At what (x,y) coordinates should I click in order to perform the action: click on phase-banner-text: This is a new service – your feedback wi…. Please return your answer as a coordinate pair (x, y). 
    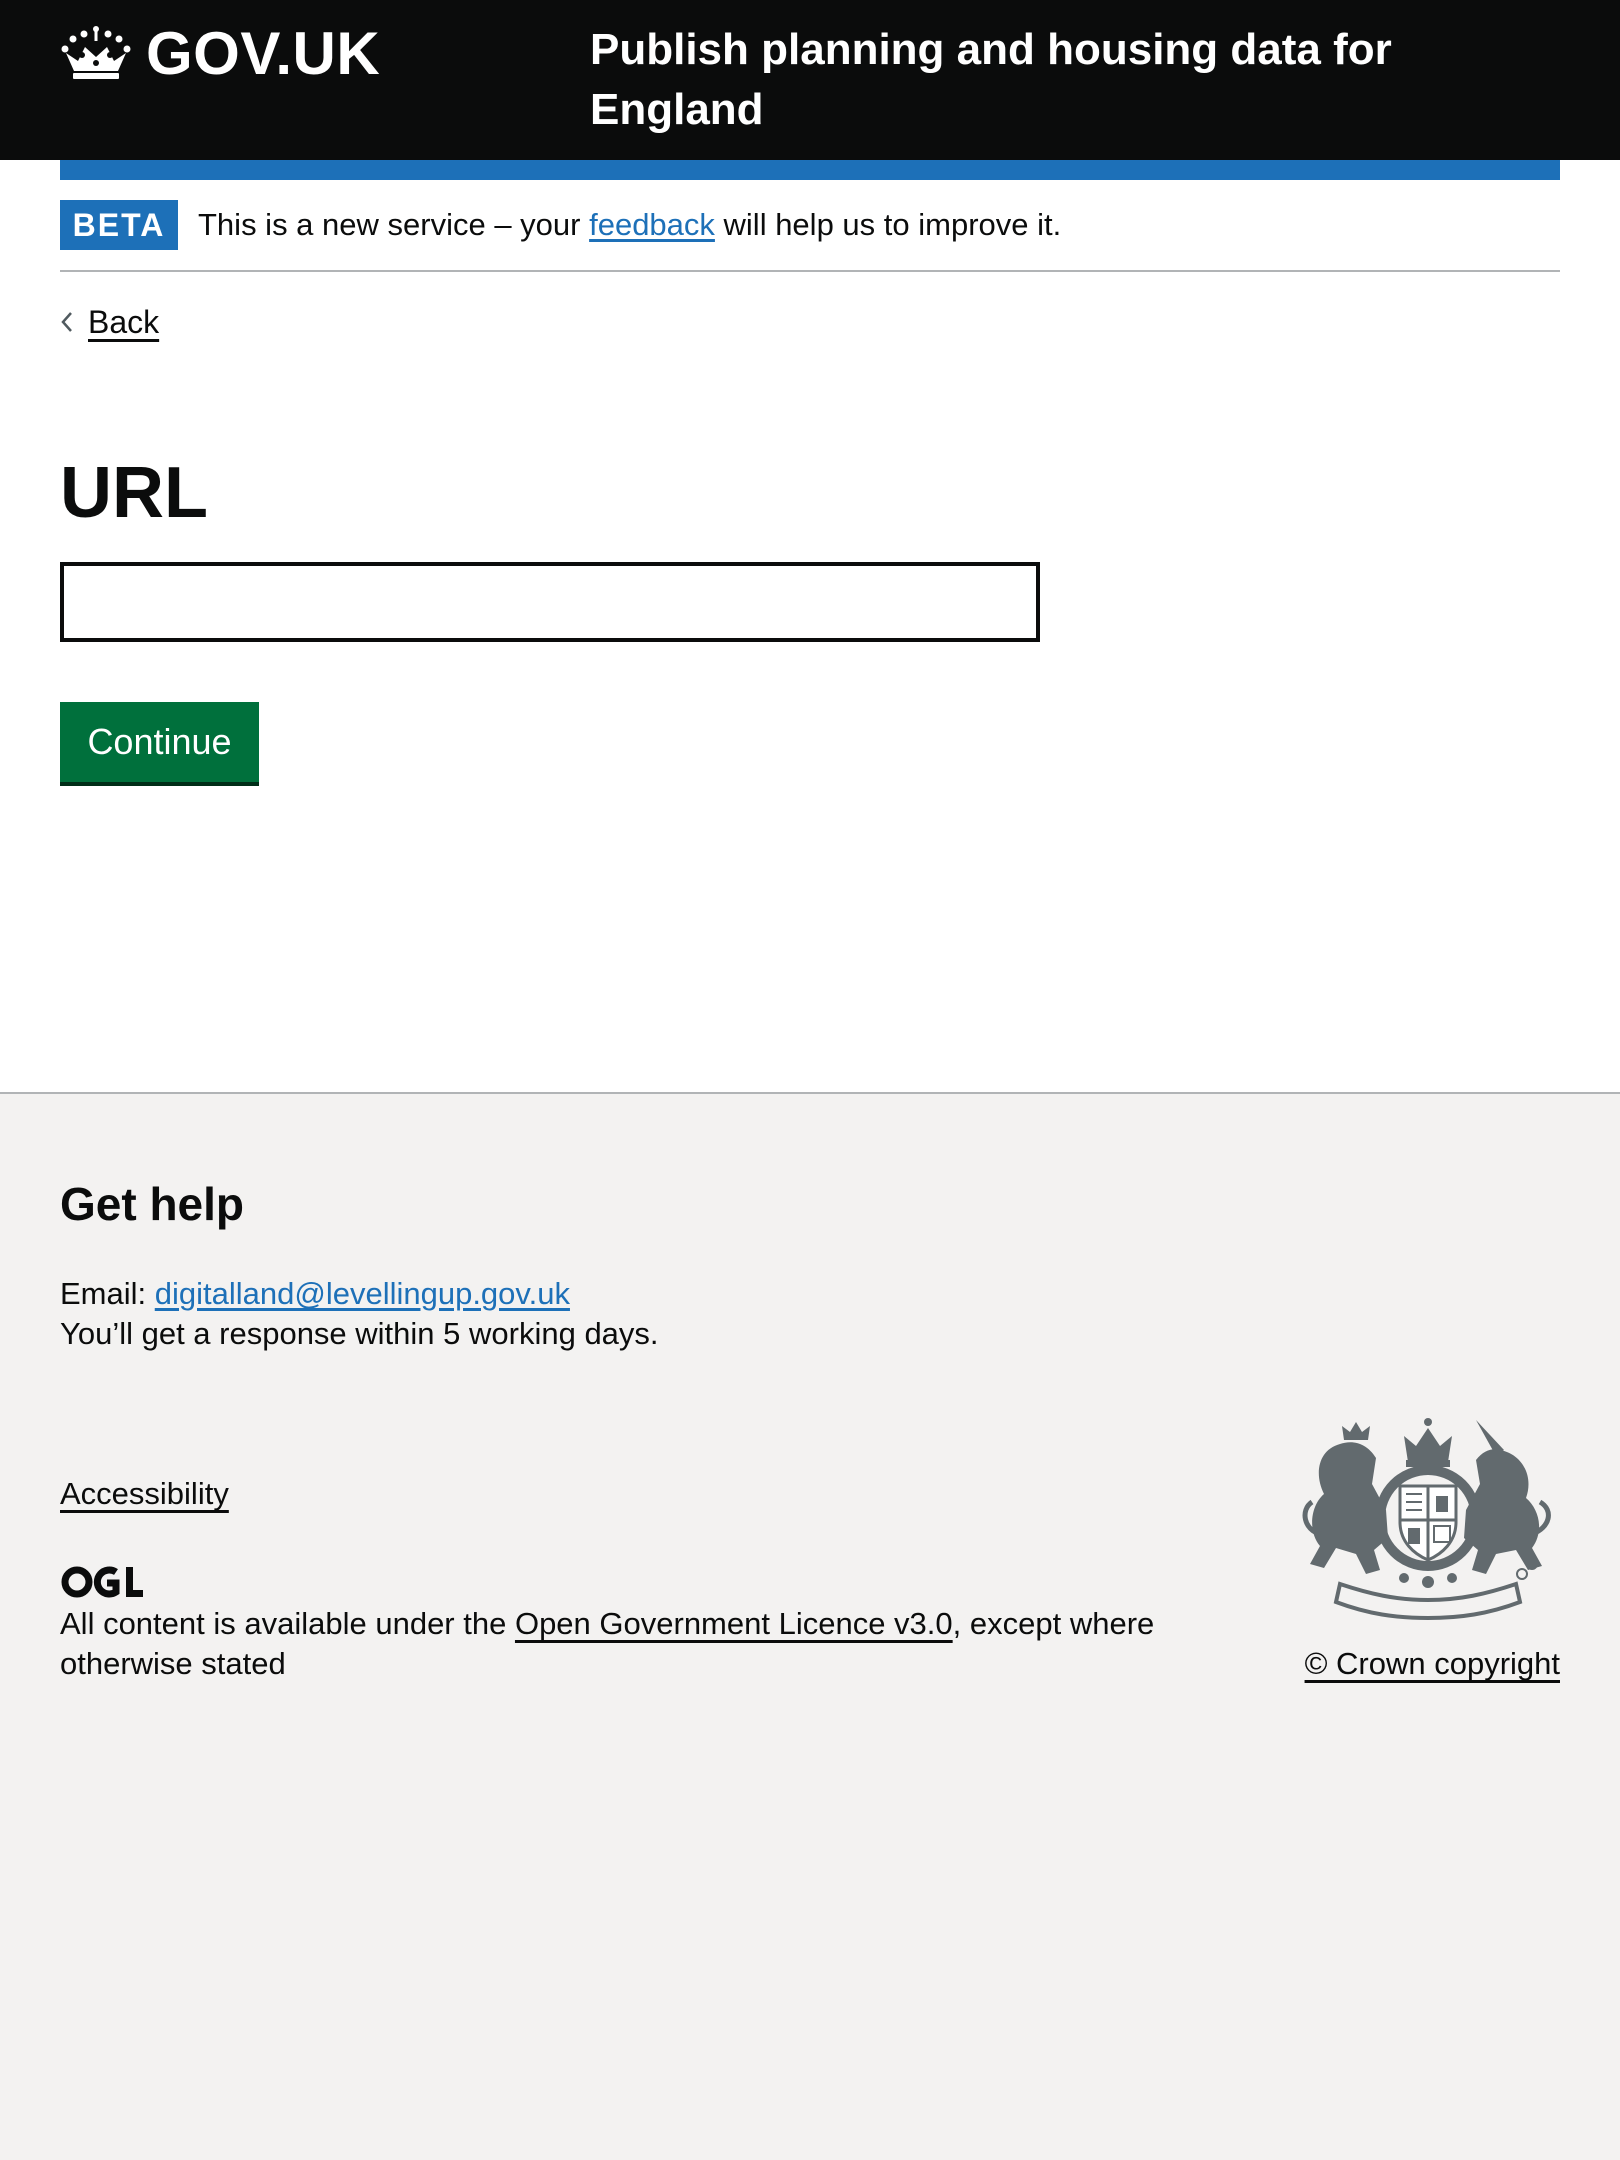
    Looking at the image, I should click on (629, 225).